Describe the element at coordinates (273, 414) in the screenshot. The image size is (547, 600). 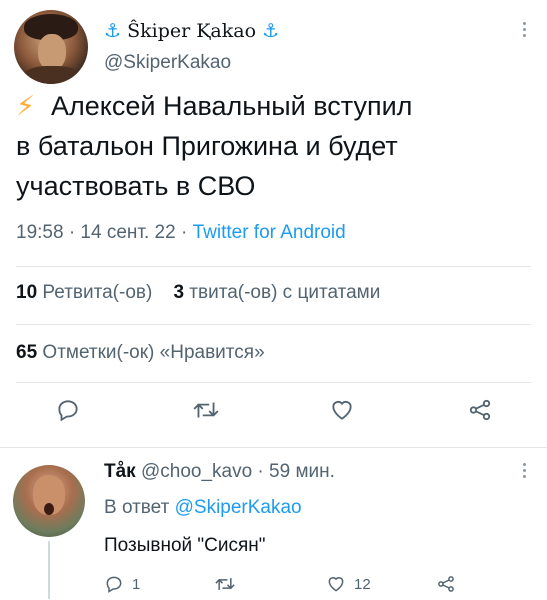
I see `tweet-actions` at that location.